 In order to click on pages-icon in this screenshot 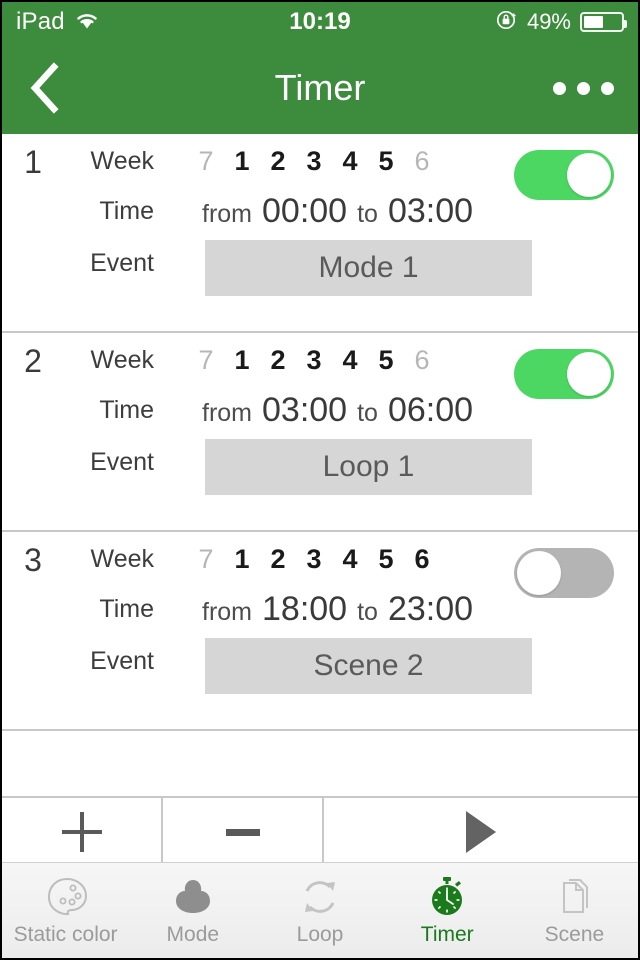, I will do `click(574, 897)`.